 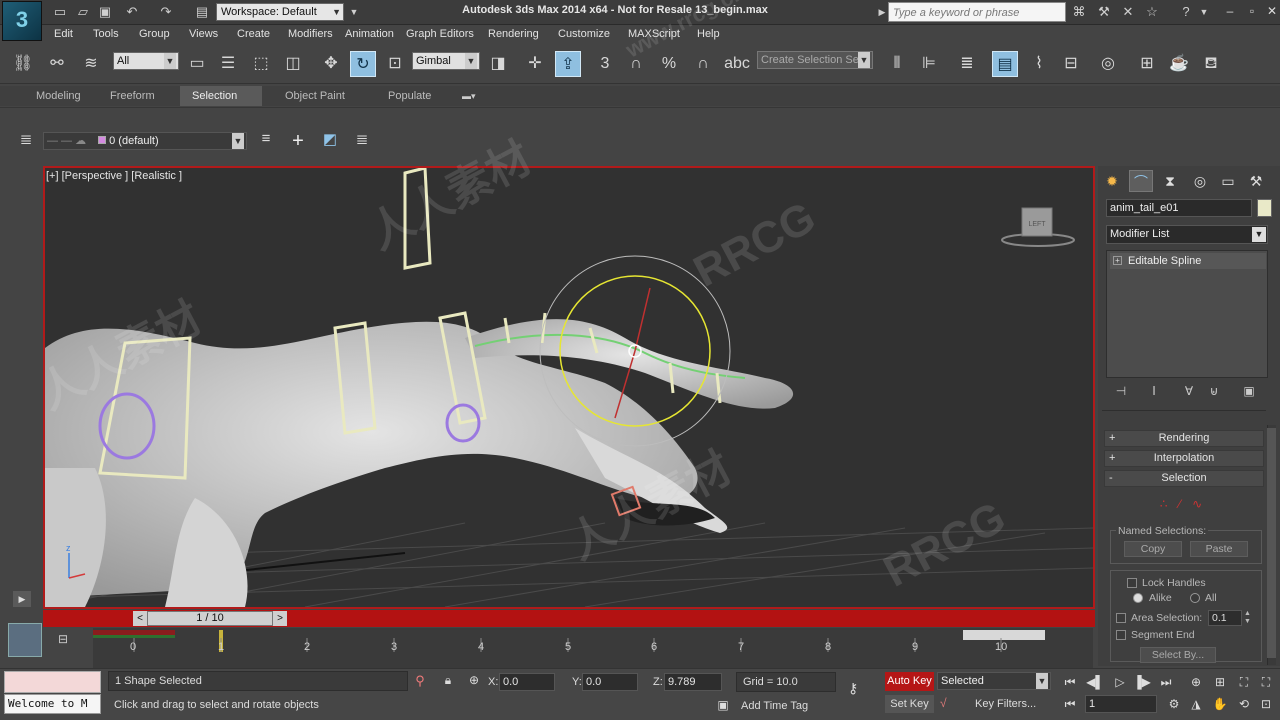 I want to click on render-setup-icon: ⊞, so click(x=1147, y=64).